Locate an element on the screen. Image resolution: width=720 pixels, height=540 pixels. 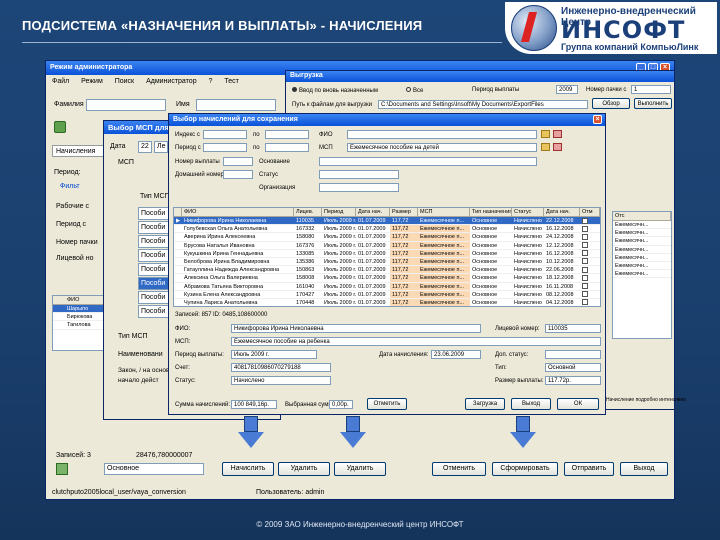
mark-button: Отметить is located at coordinates (387, 404).